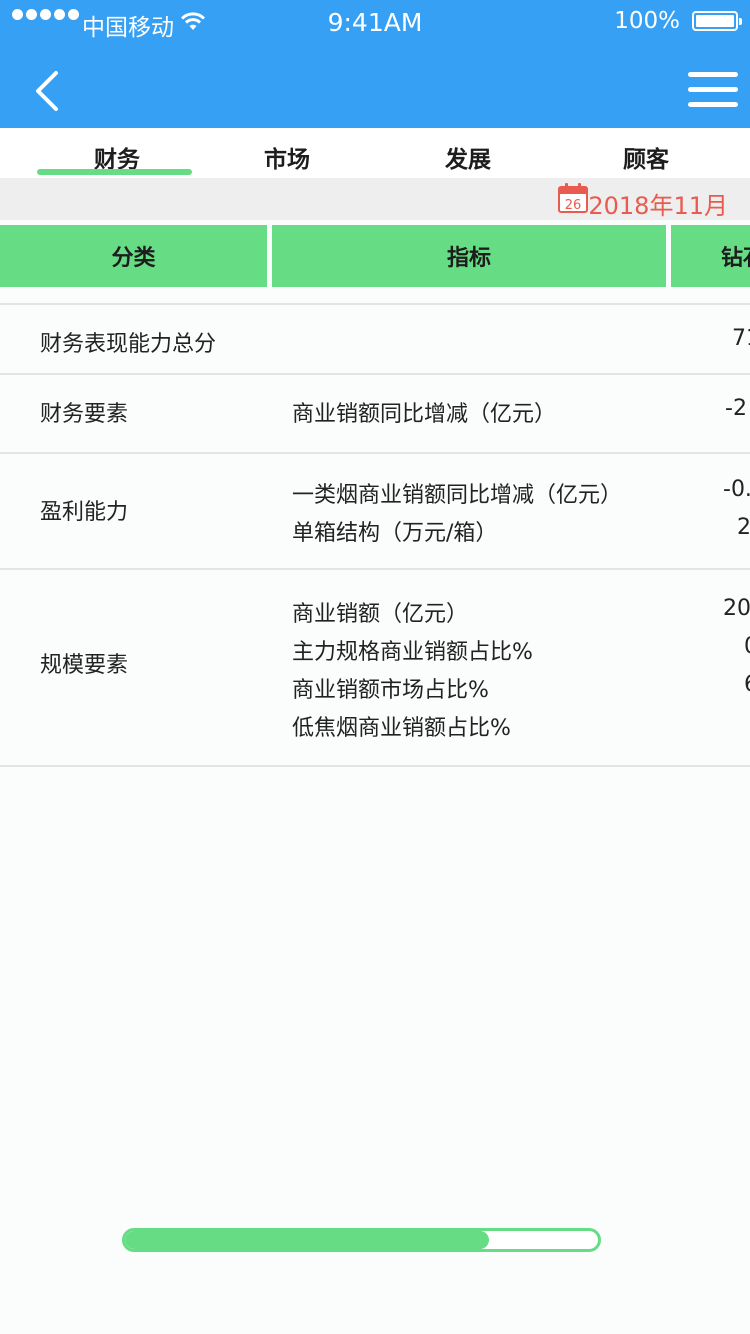 This screenshot has height=1334, width=750. What do you see at coordinates (84, 512) in the screenshot?
I see `row-category: 盈利能力` at bounding box center [84, 512].